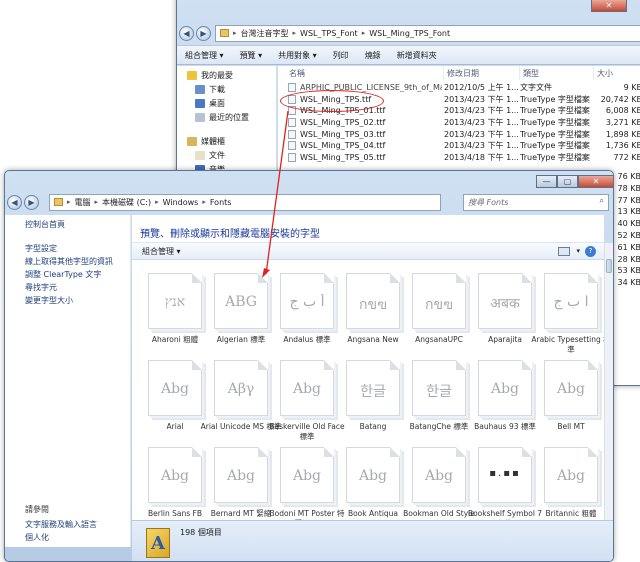 The width and height of the screenshot is (640, 562). I want to click on maximize-button: ▢, so click(567, 181).